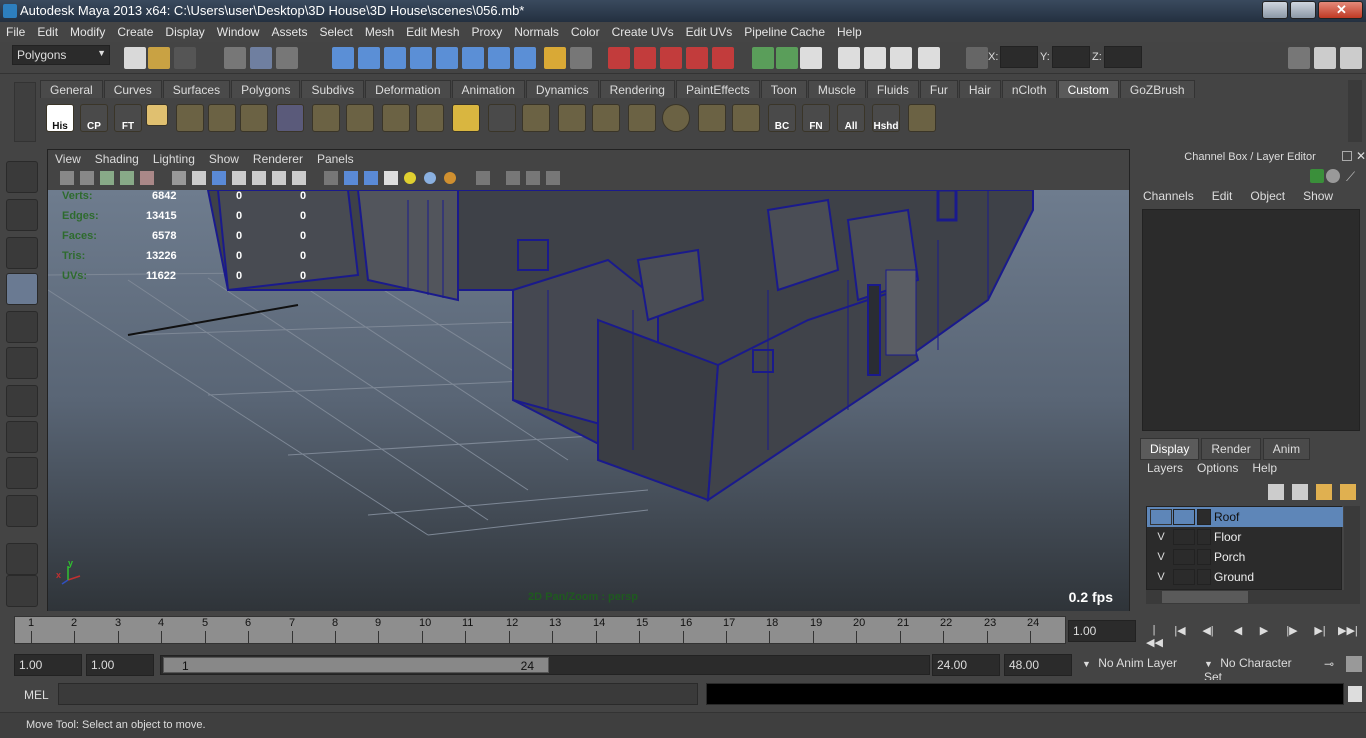 This screenshot has height=738, width=1366. Describe the element at coordinates (360, 118) in the screenshot. I see `merge-vertices-icon` at that location.